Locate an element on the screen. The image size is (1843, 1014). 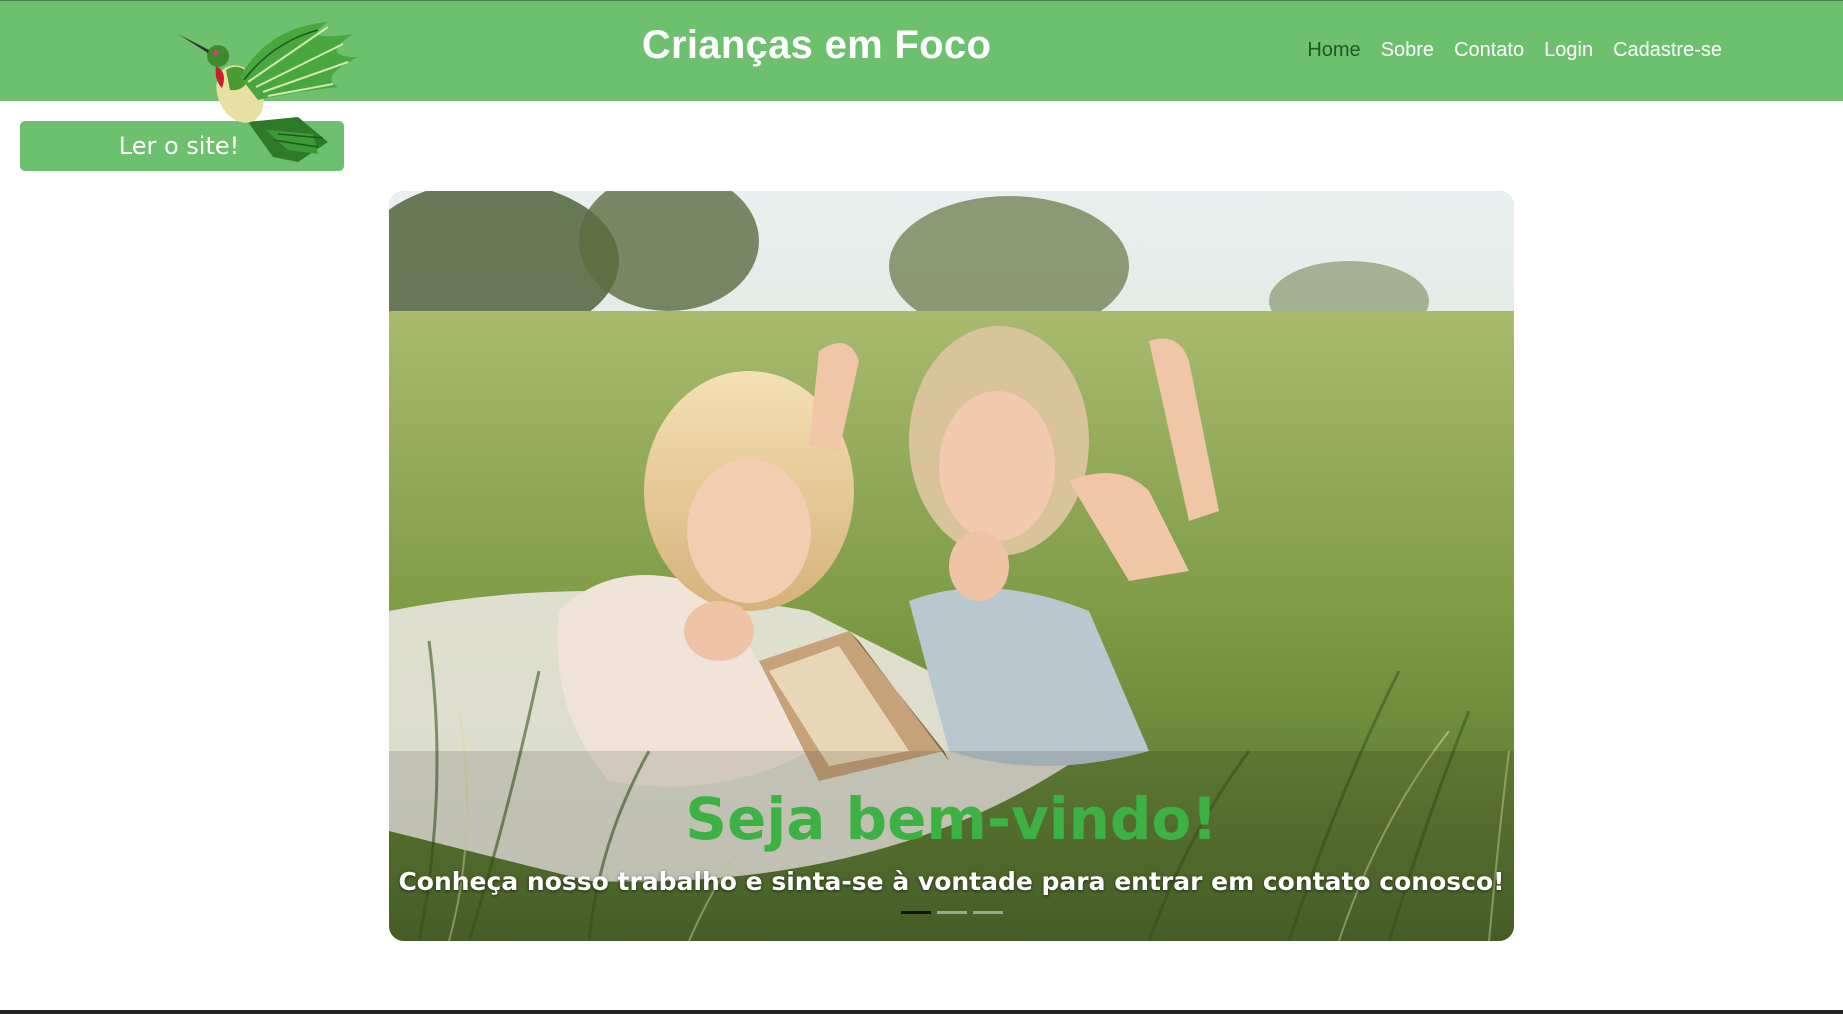
nav-home-link: Home is located at coordinates (1333, 50).